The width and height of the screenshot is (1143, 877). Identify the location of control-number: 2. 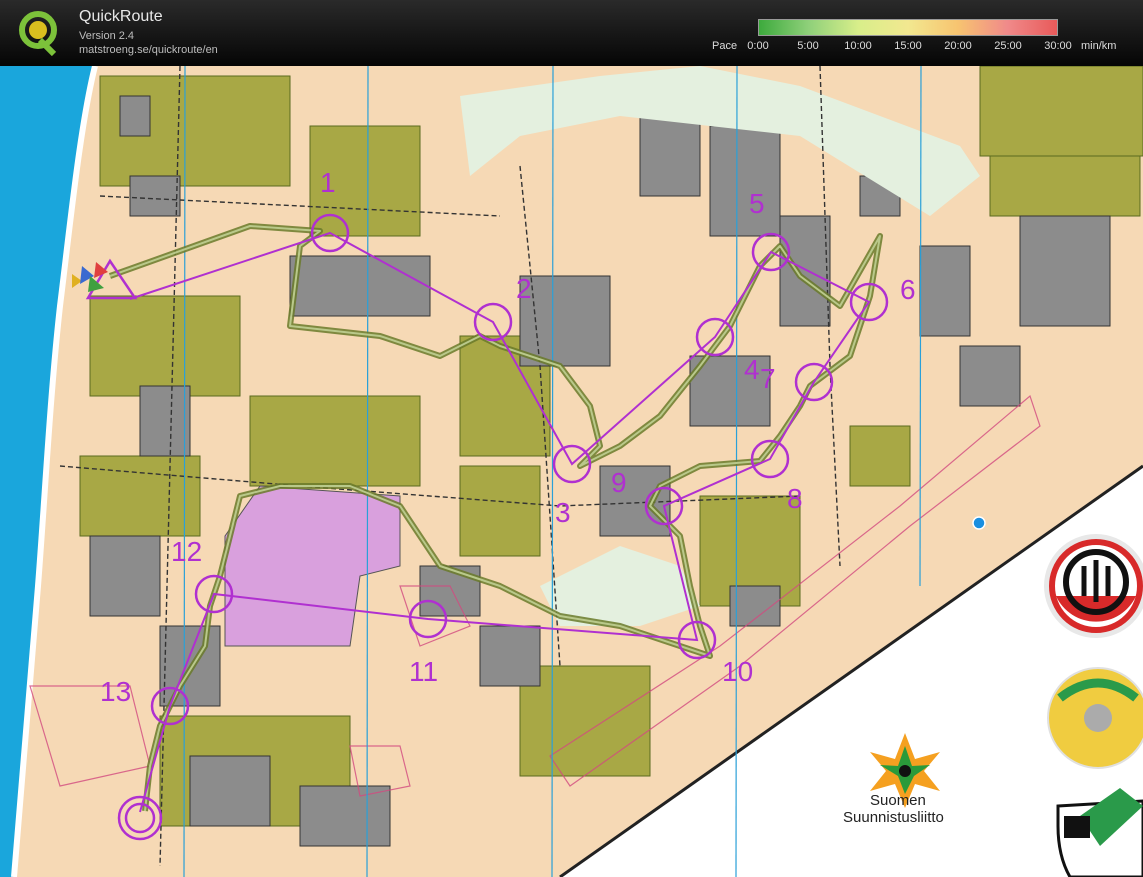
(524, 288).